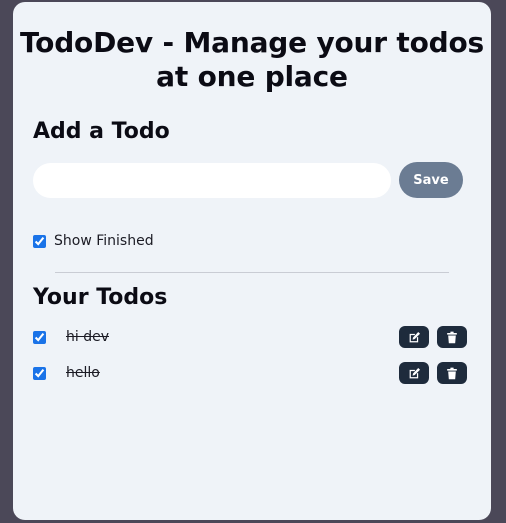 The height and width of the screenshot is (523, 506). I want to click on page-title: TodoDev - Manage your todos at one place, so click(251, 59).